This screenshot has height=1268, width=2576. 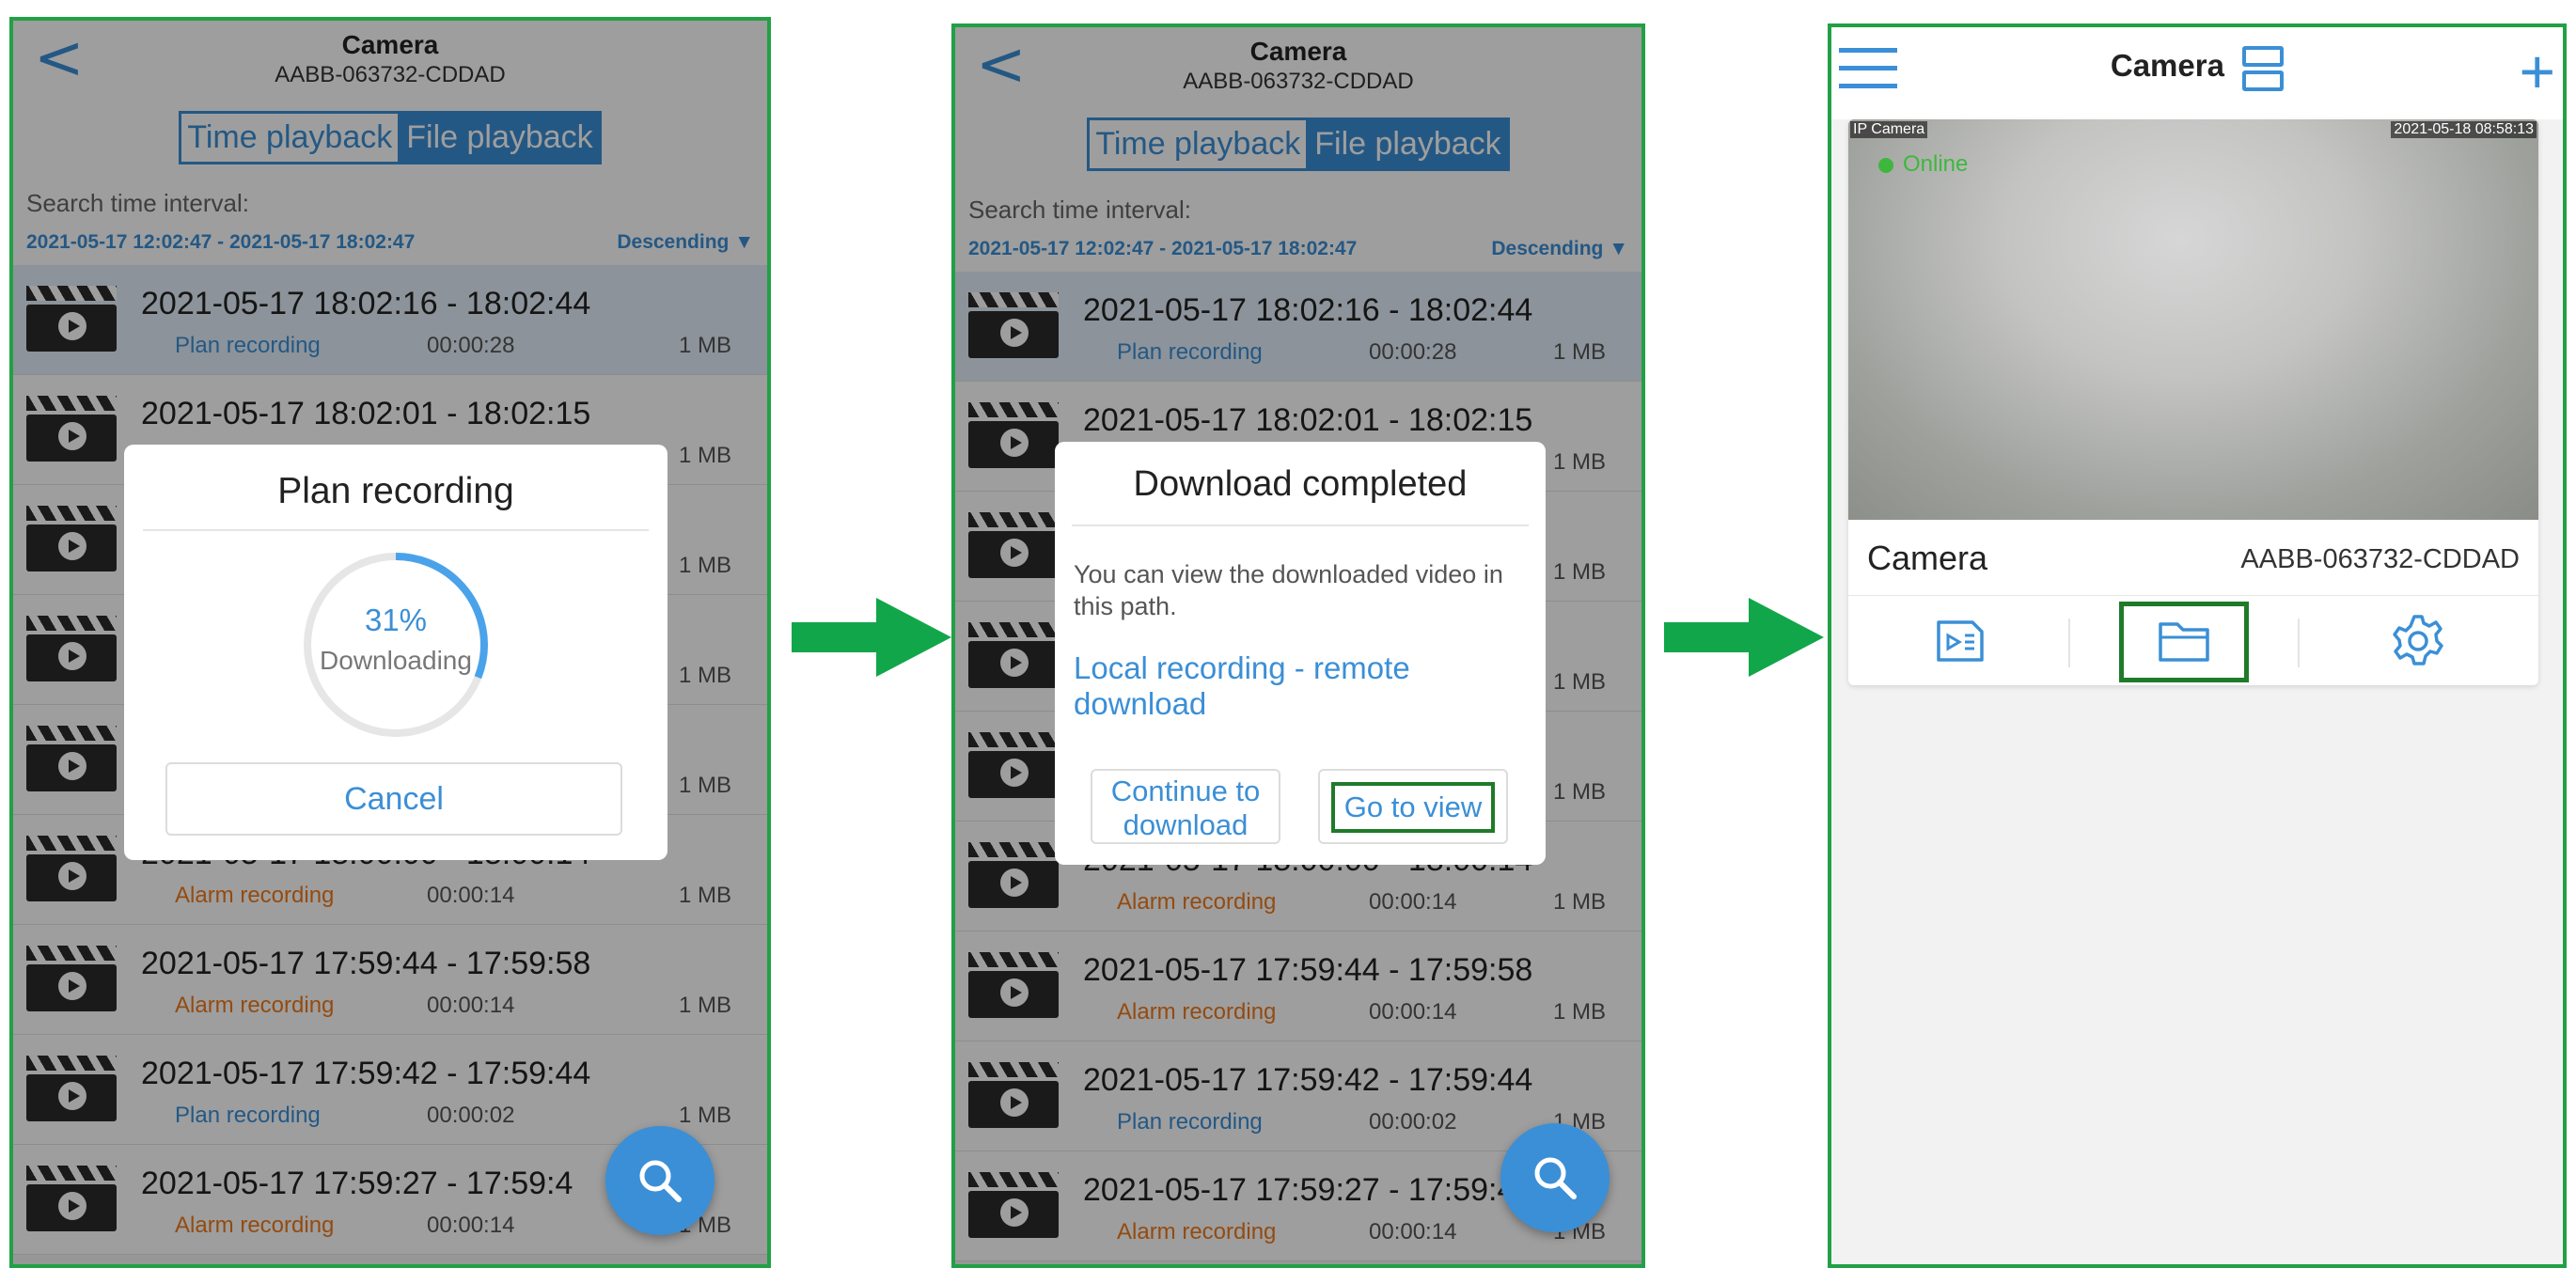 I want to click on go-to-view-button: Go to view, so click(x=1413, y=806).